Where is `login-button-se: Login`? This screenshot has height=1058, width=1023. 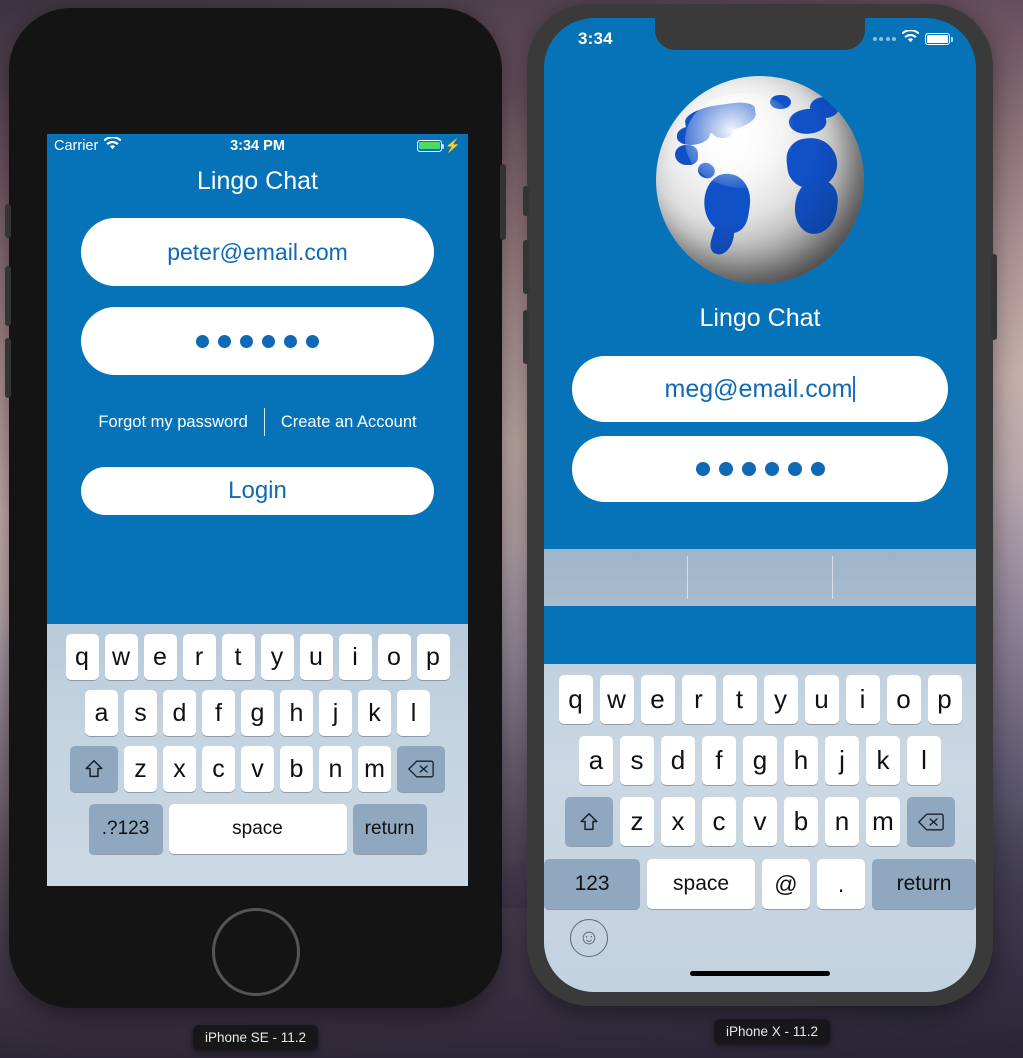
login-button-se: Login is located at coordinates (257, 491).